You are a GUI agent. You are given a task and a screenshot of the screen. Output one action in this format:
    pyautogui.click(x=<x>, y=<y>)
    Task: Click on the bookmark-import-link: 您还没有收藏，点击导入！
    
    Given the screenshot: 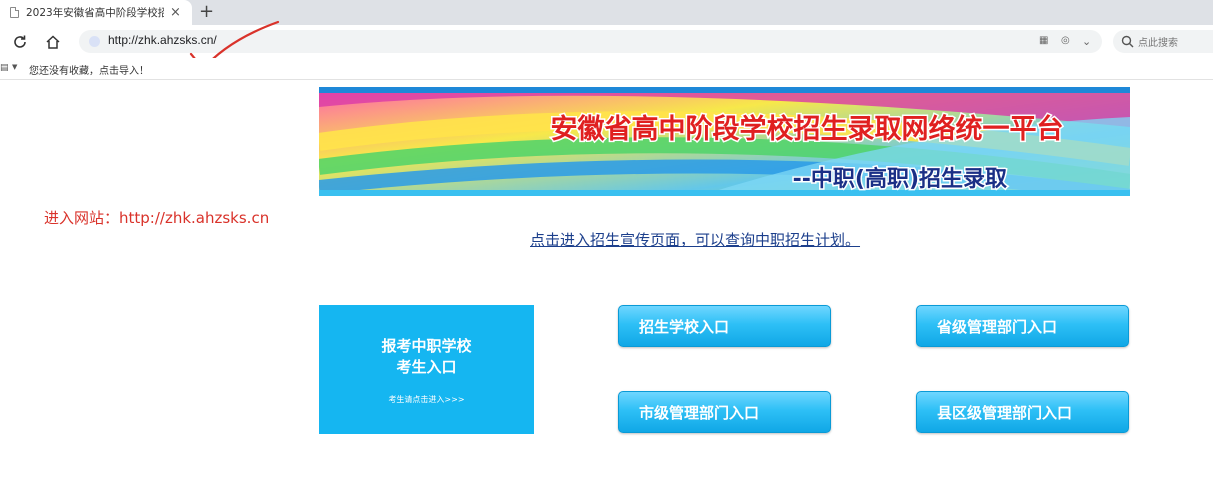 What is the action you would take?
    pyautogui.click(x=89, y=69)
    